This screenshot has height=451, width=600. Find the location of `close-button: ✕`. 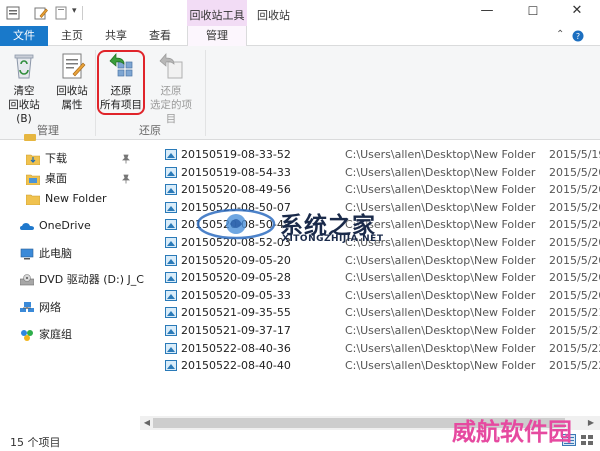

close-button: ✕ is located at coordinates (577, 12).